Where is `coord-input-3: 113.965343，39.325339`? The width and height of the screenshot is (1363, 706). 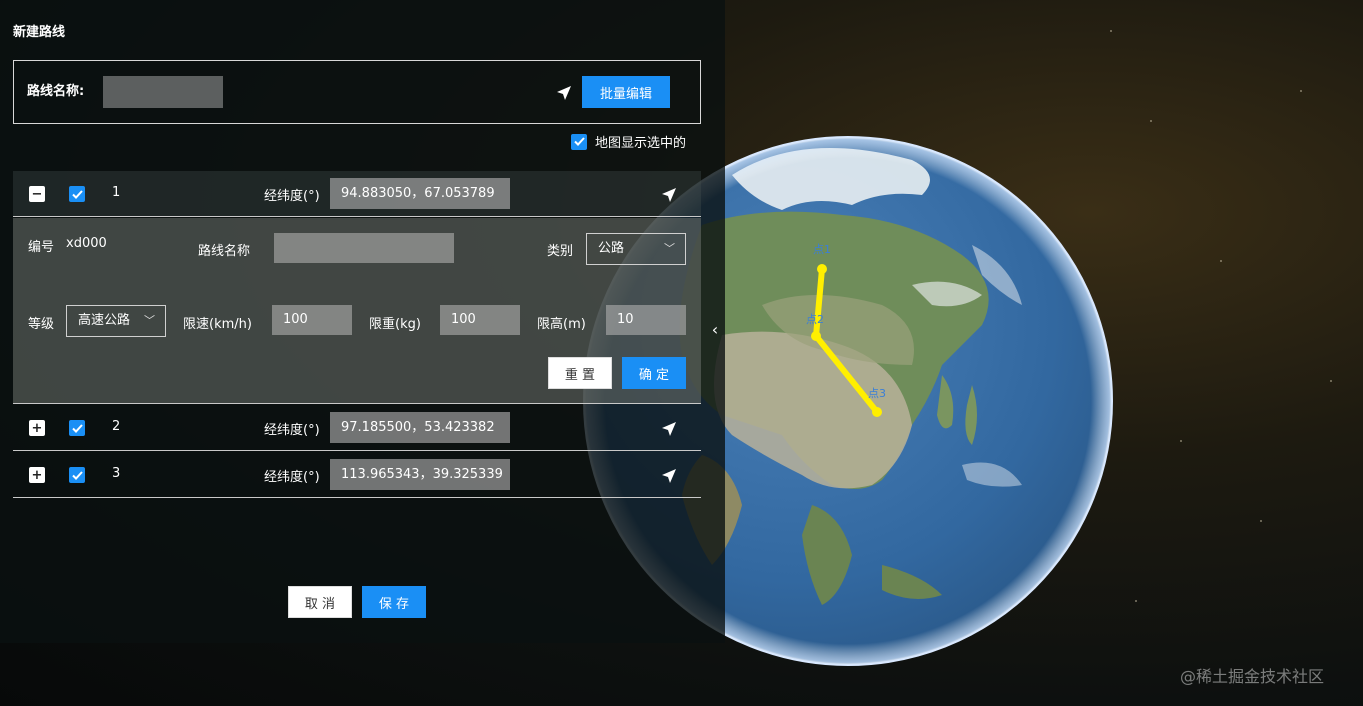 coord-input-3: 113.965343，39.325339 is located at coordinates (420, 474).